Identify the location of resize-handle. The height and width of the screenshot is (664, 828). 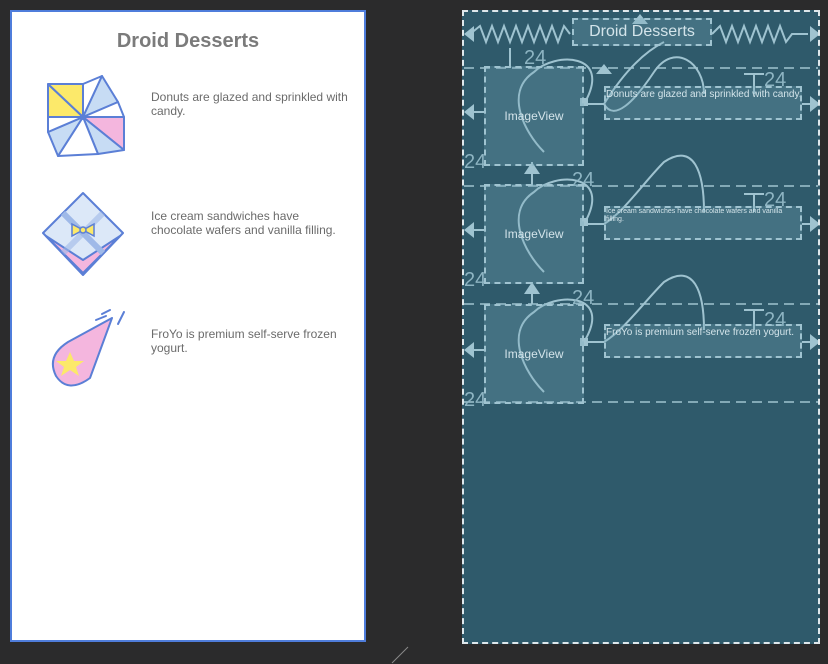
(400, 655).